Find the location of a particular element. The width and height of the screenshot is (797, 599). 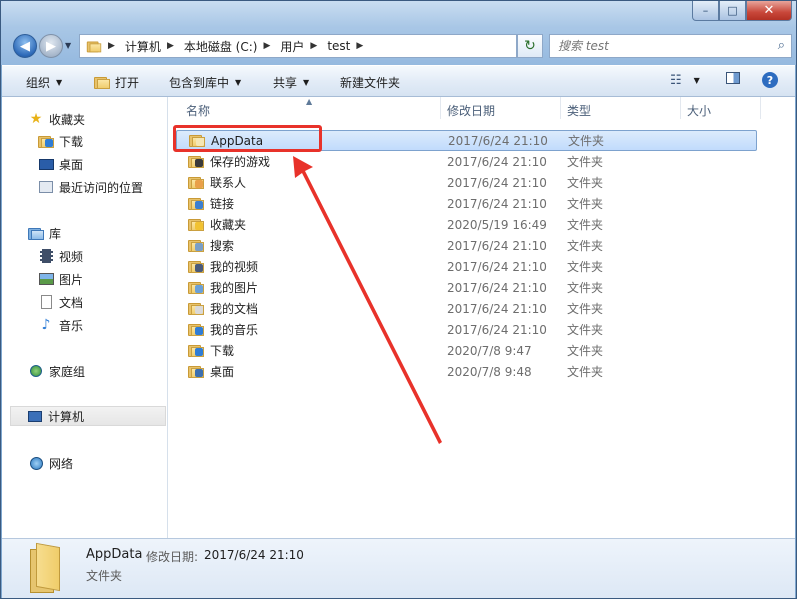

file-name: 联系人 is located at coordinates (228, 183).